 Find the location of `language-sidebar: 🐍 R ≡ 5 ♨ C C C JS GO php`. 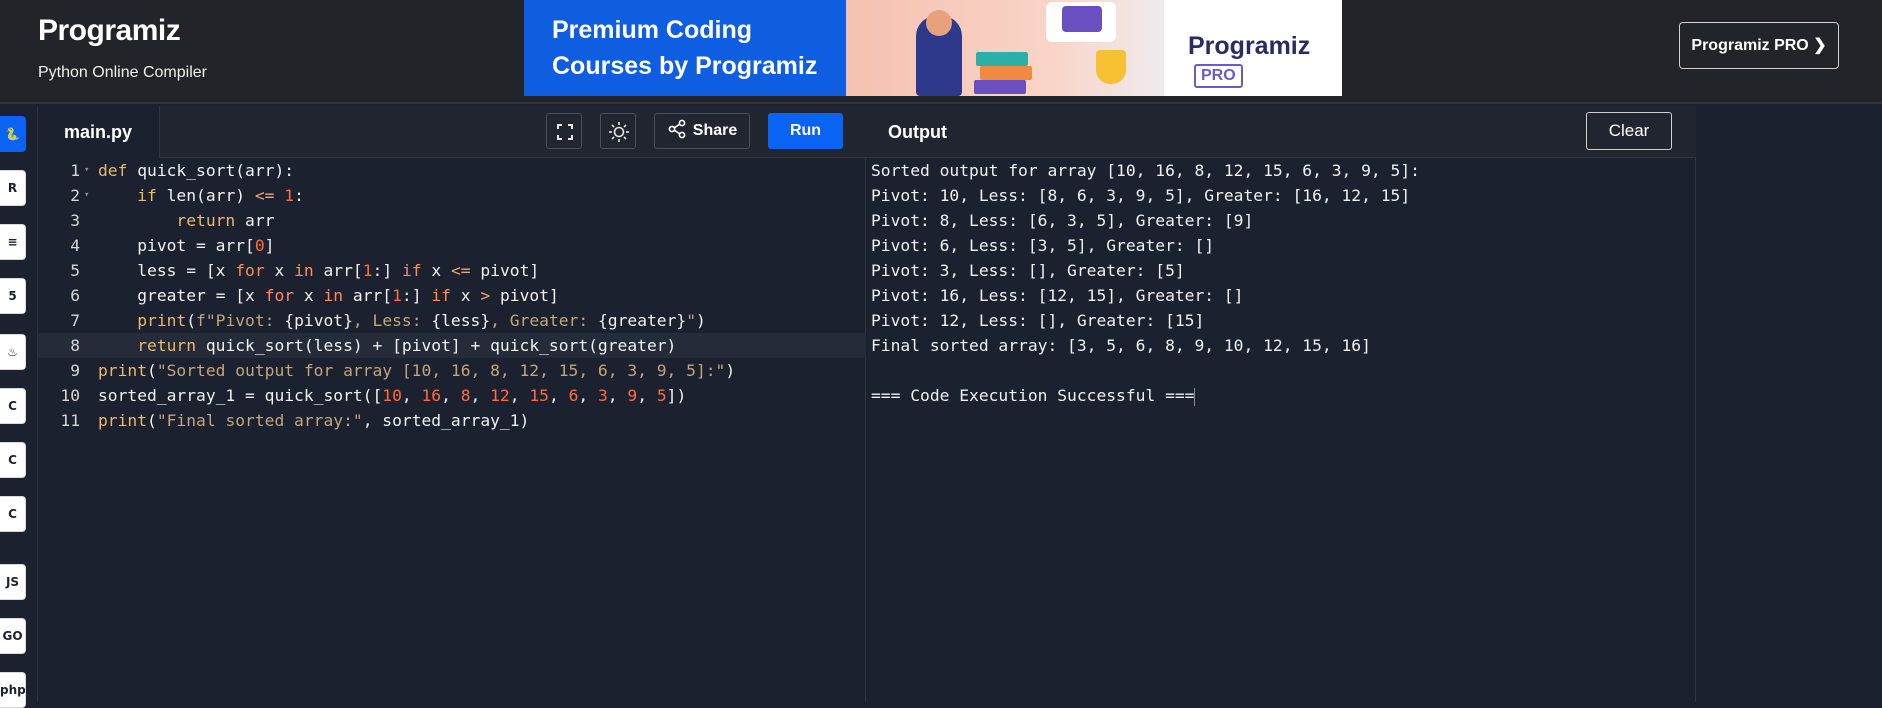

language-sidebar: 🐍 R ≡ 5 ♨ C C C JS GO php is located at coordinates (19, 407).